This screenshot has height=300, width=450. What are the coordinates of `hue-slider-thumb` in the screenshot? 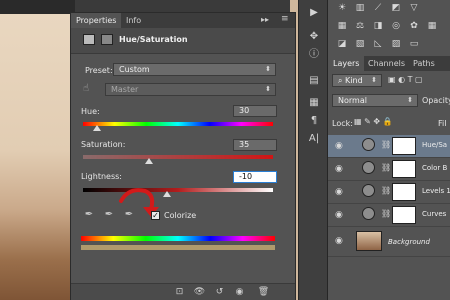 It's located at (97, 128).